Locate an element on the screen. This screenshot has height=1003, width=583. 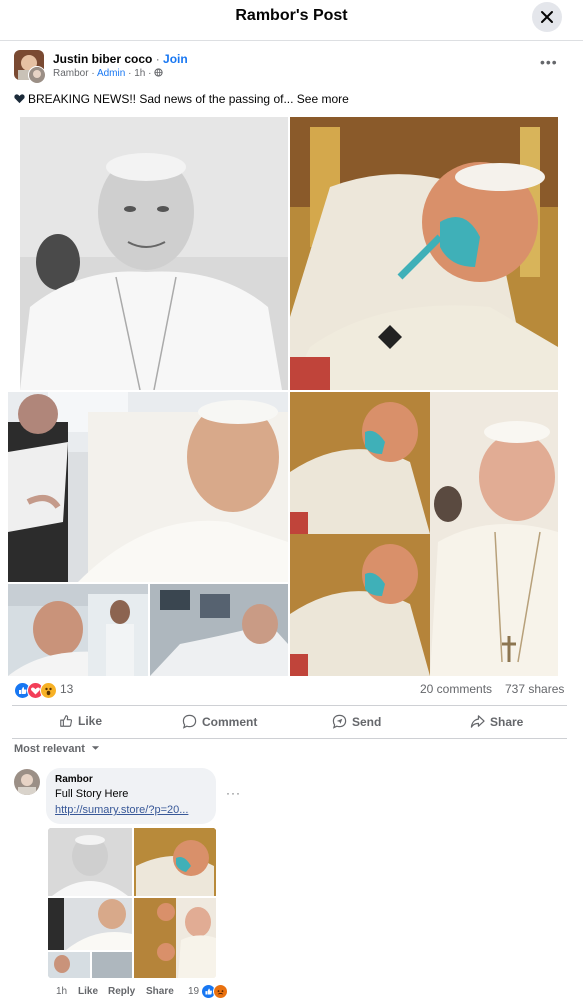
comment-reply-button: Reply is located at coordinates (121, 991).